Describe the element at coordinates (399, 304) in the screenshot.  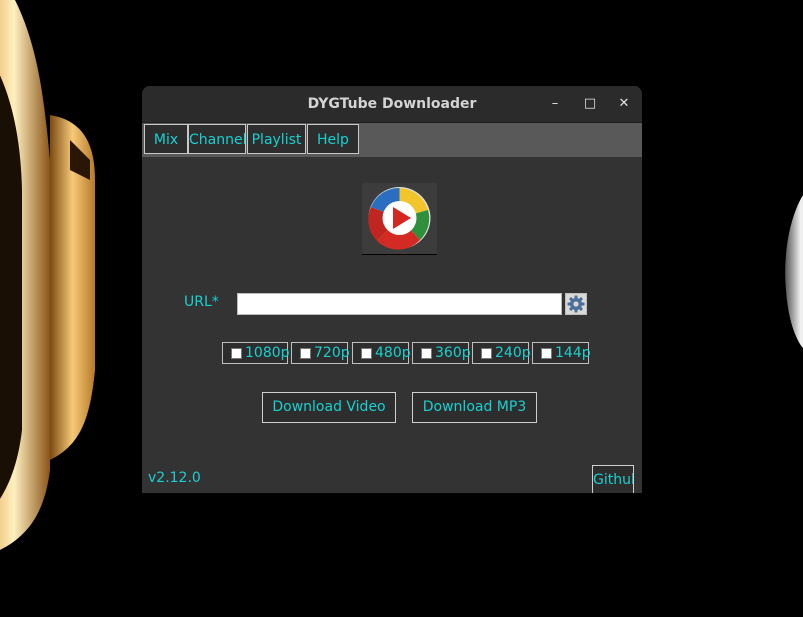
I see `url-input` at that location.